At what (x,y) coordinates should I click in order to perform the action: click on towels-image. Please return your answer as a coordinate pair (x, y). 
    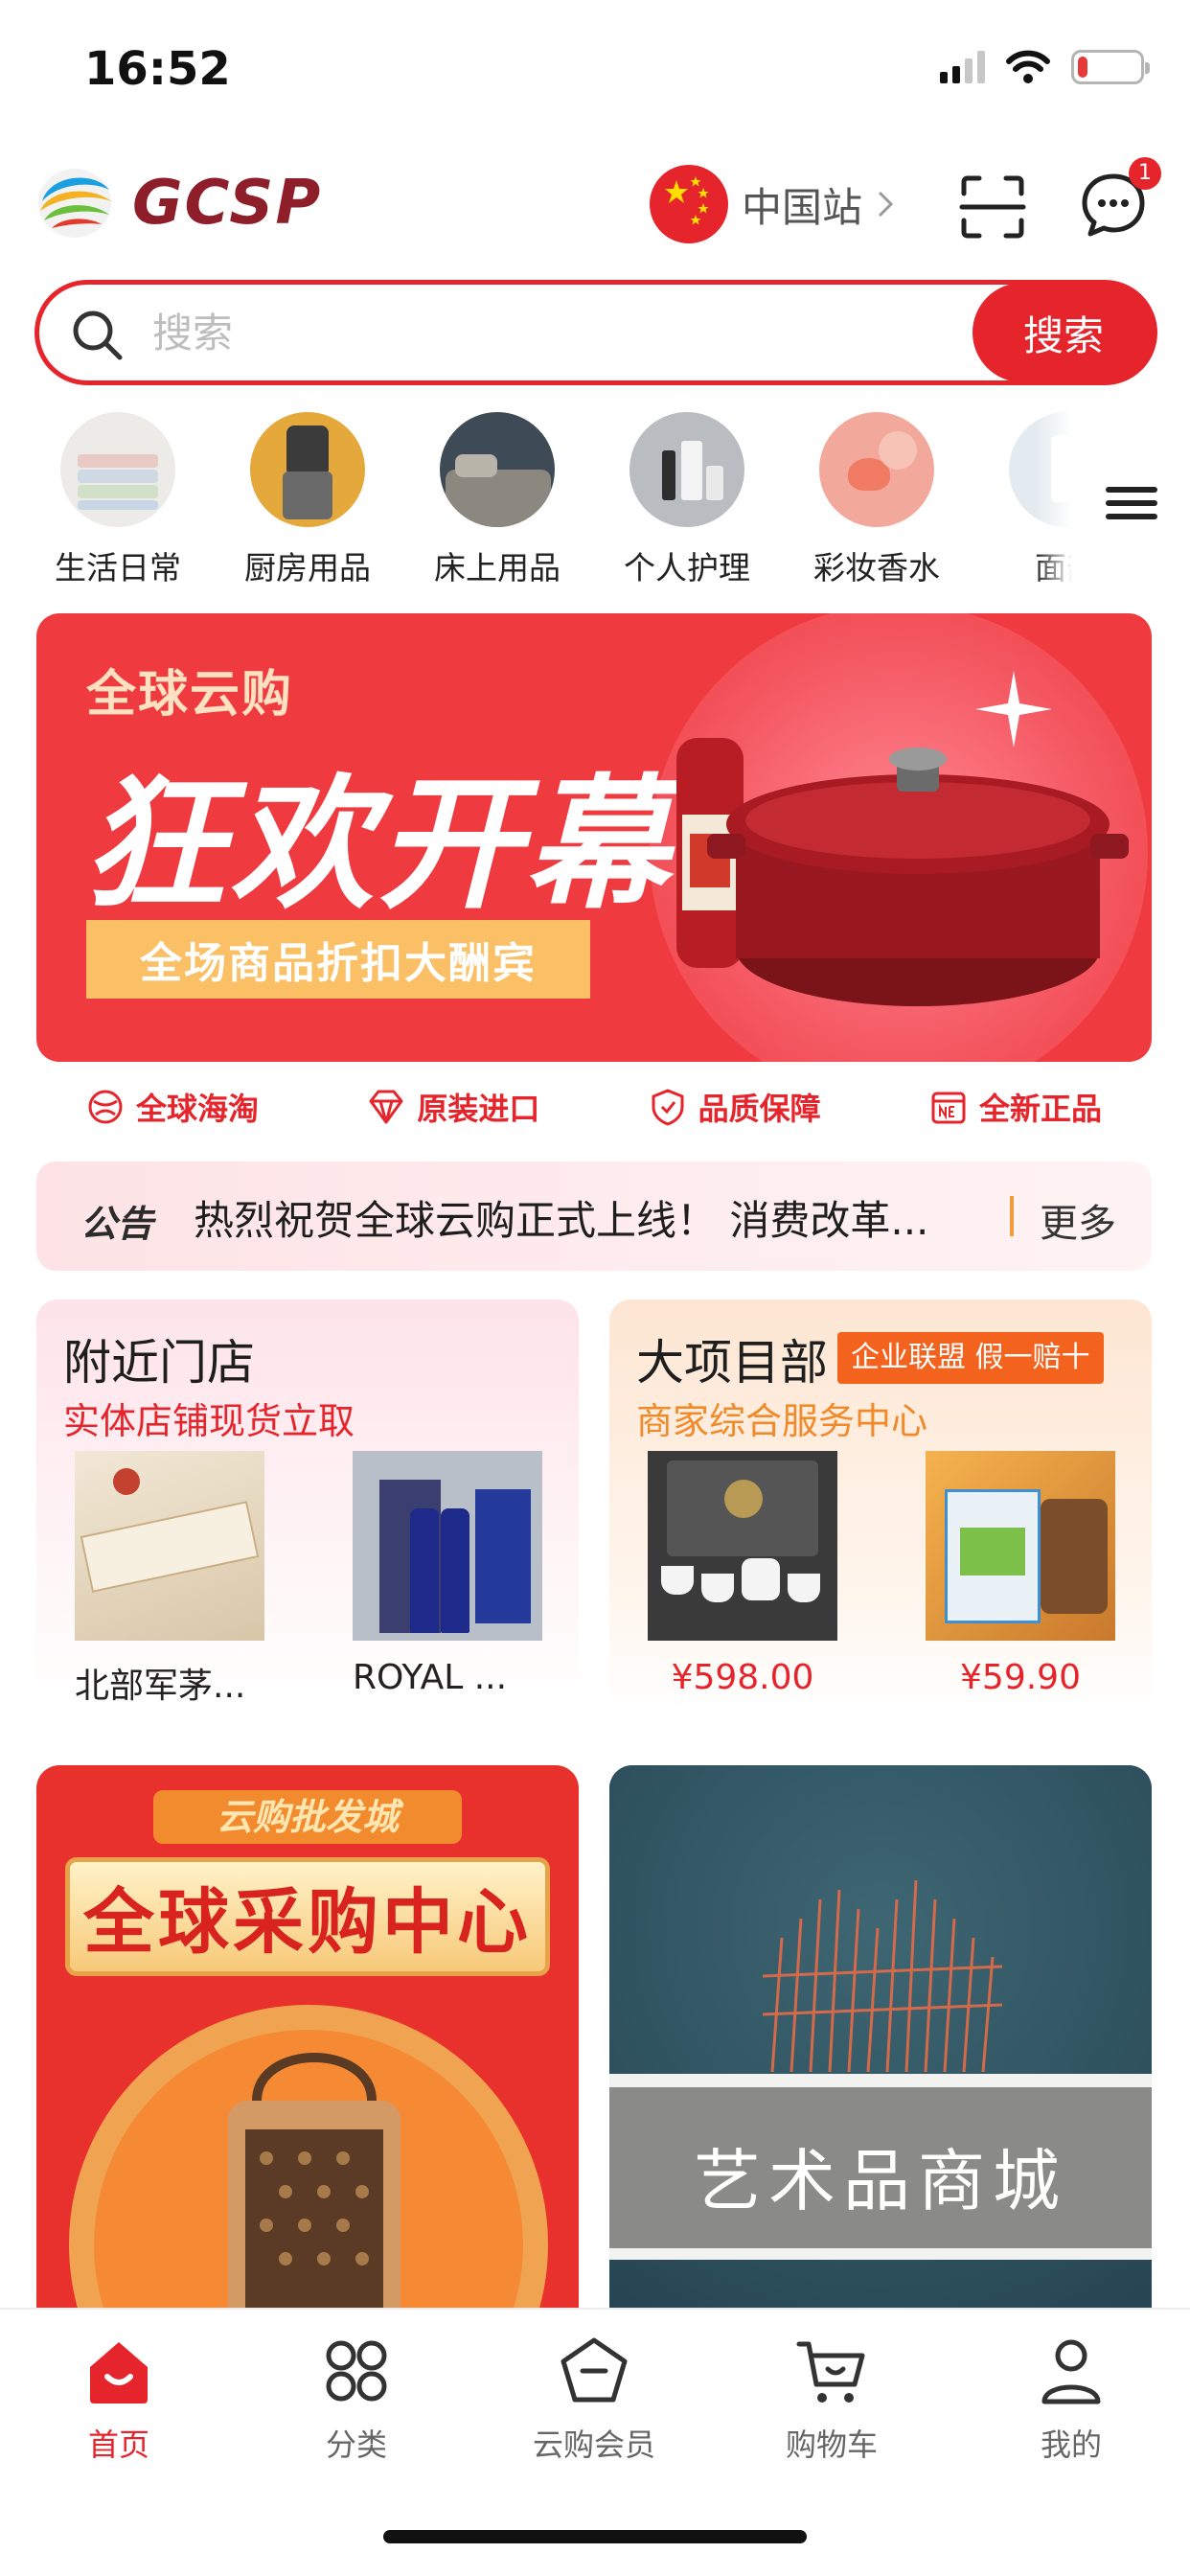
    Looking at the image, I should click on (118, 469).